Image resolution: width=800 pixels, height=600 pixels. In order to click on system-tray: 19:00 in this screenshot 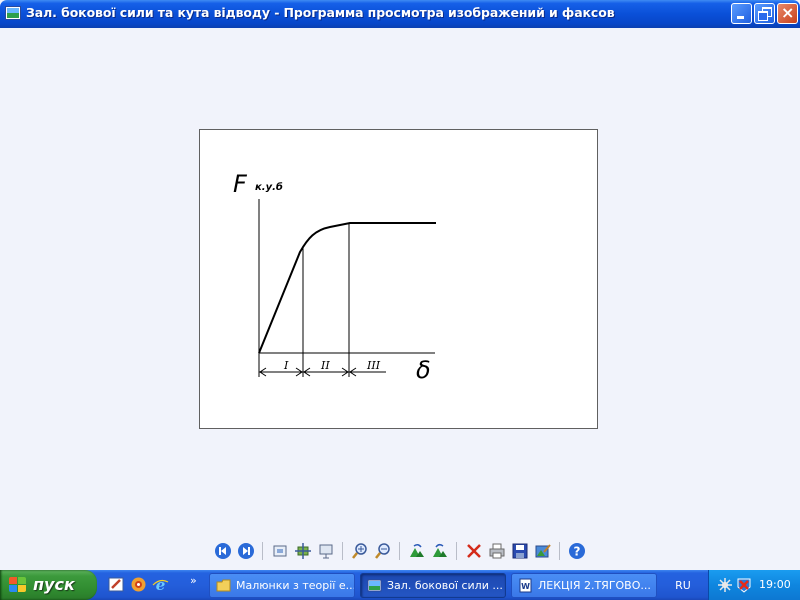, I will do `click(754, 585)`.